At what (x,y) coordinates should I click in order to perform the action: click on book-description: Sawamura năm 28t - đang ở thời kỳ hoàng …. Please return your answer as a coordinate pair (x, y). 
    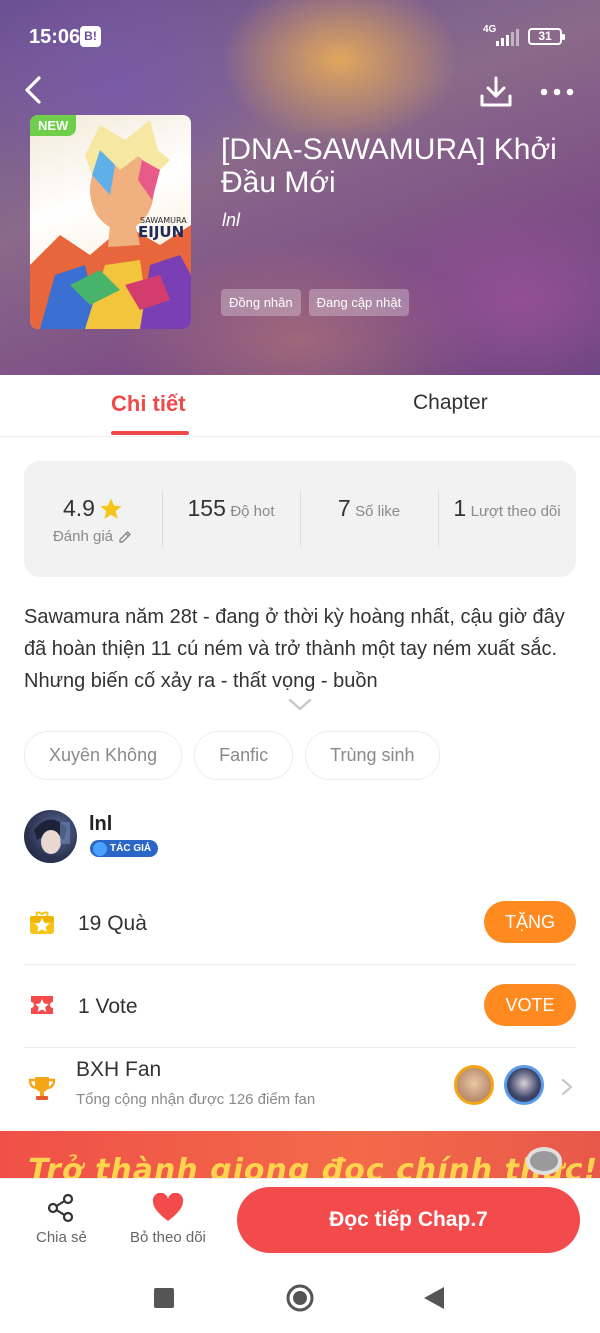
    Looking at the image, I should click on (294, 649).